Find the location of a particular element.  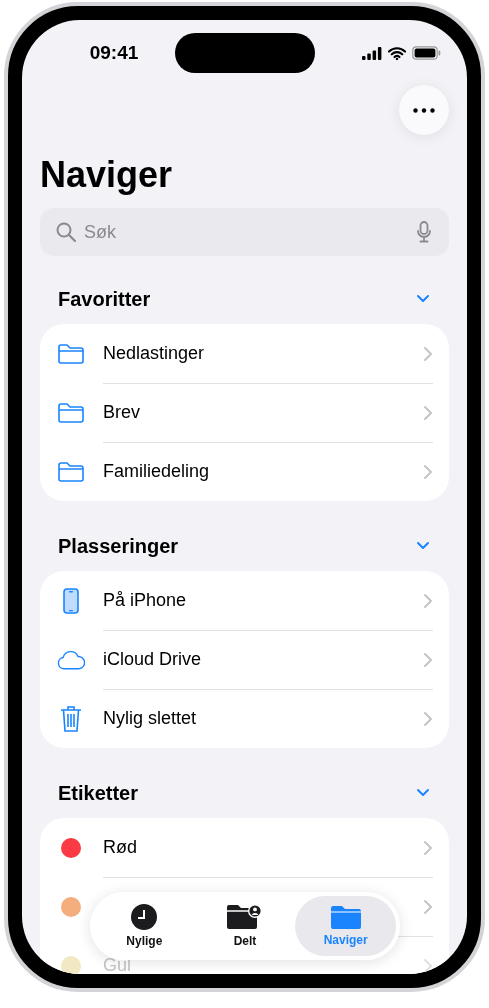

clock-icon is located at coordinates (144, 917).